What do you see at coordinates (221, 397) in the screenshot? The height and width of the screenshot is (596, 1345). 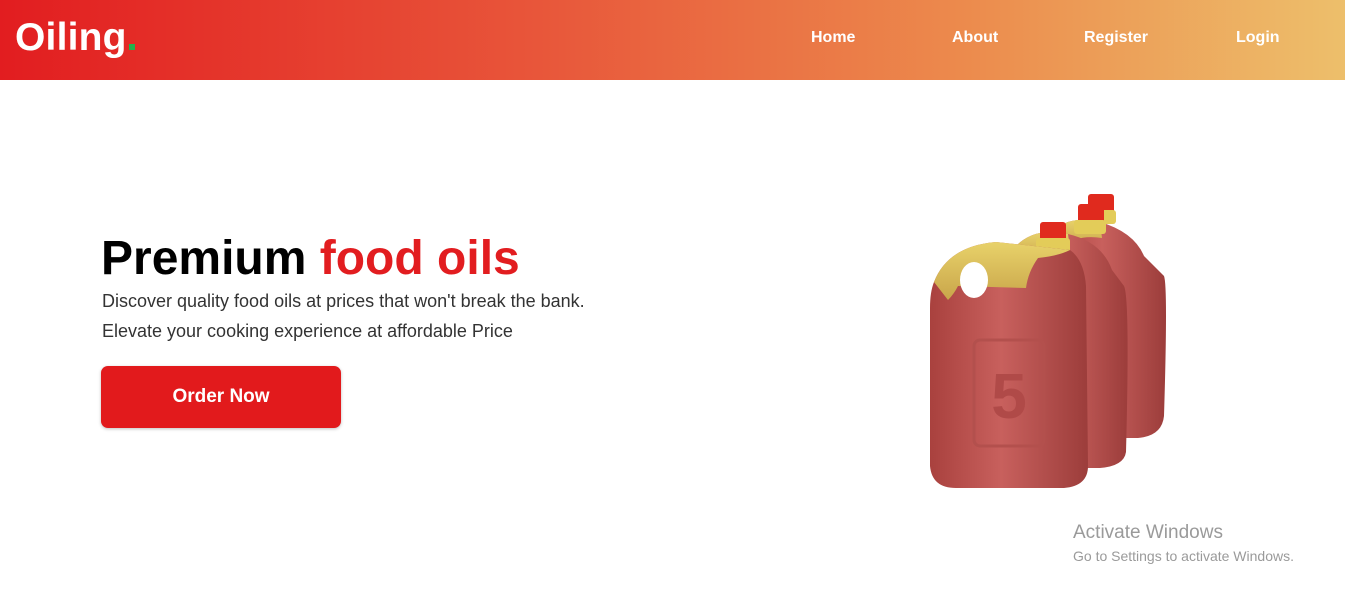 I see `order-now-button: Order Now` at bounding box center [221, 397].